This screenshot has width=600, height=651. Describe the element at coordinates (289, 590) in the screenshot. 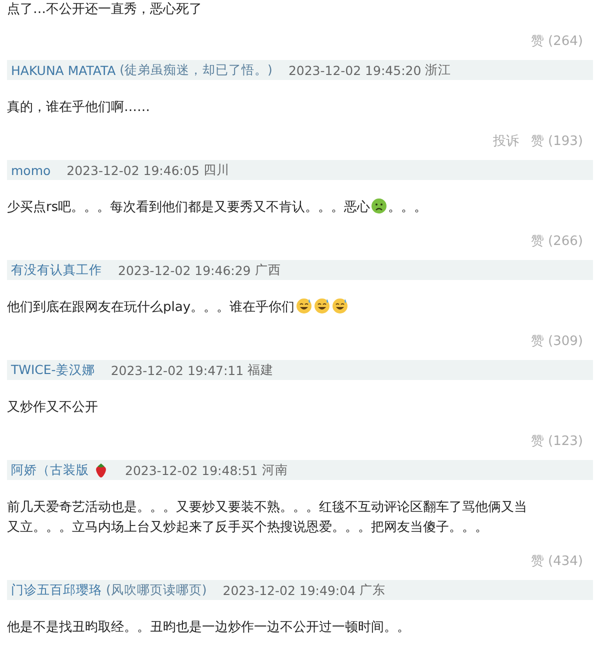

I see `comment-time: 2023-12-02 19:49:04` at that location.